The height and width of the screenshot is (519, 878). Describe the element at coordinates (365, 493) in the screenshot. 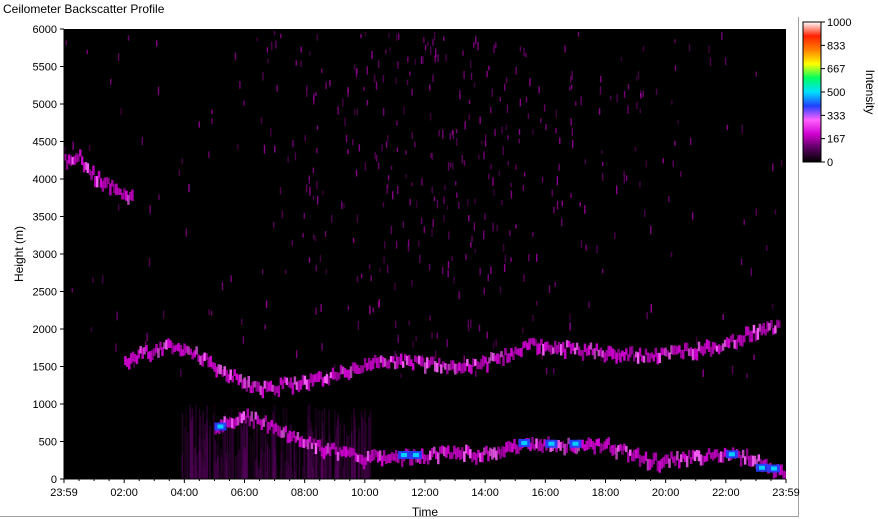

I see `x-tick-label: 10:00` at that location.